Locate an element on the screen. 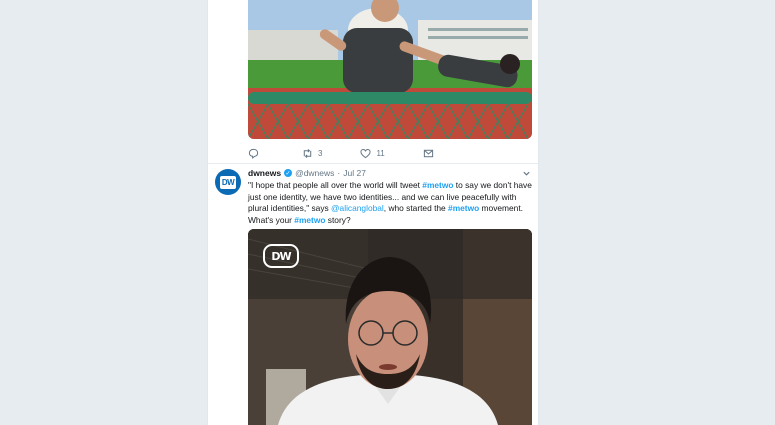  dw-watermark-logo: DW is located at coordinates (281, 256).